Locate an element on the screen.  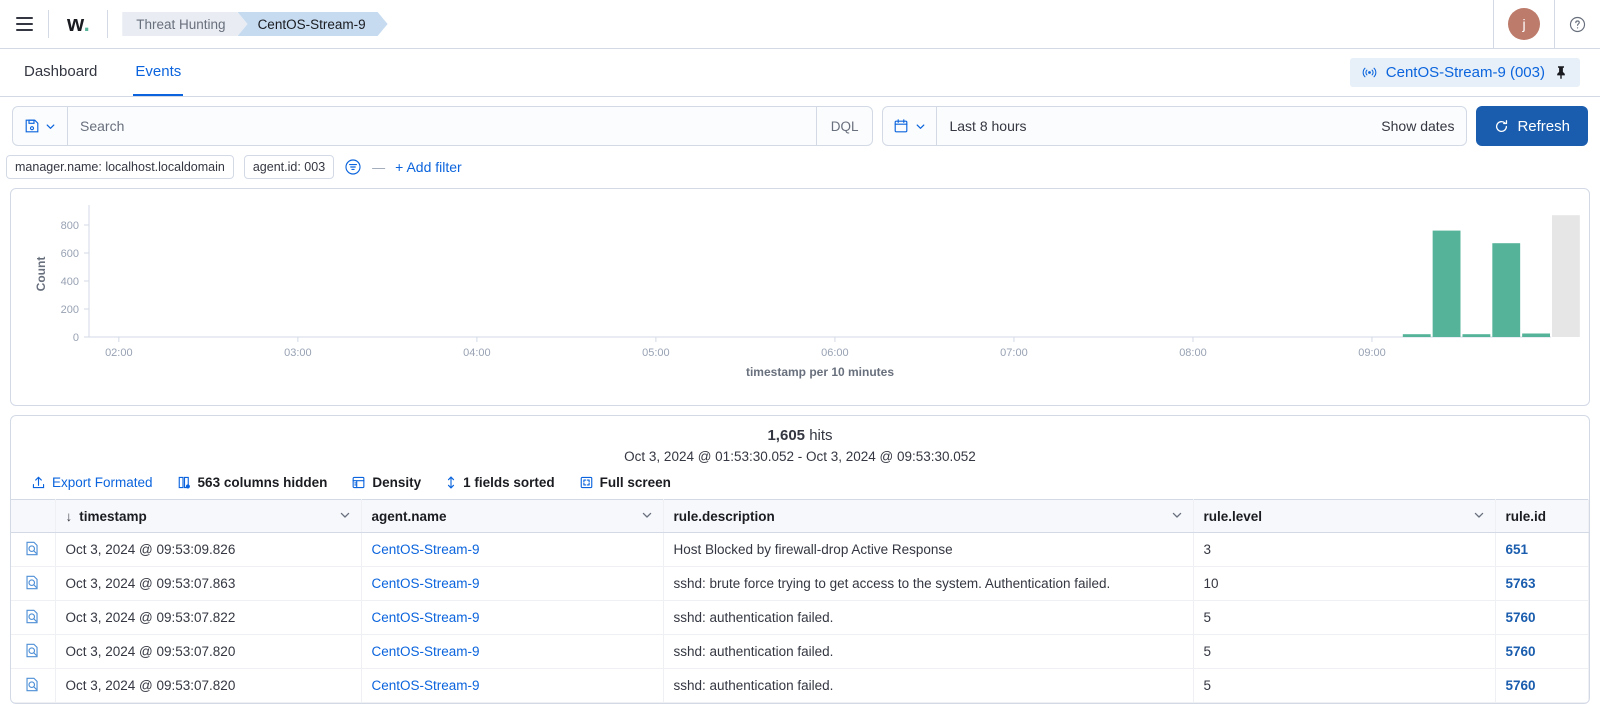
hits-count: 1,605 is located at coordinates (786, 435).